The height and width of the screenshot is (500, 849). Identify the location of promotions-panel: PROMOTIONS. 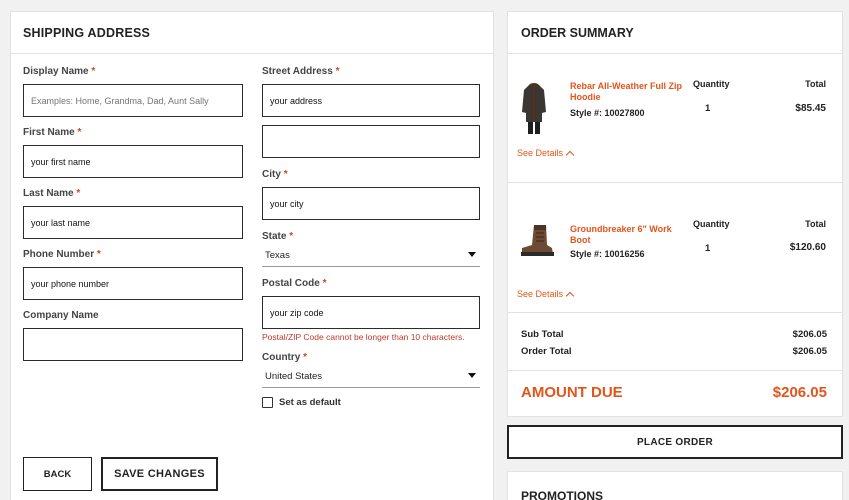
(675, 485).